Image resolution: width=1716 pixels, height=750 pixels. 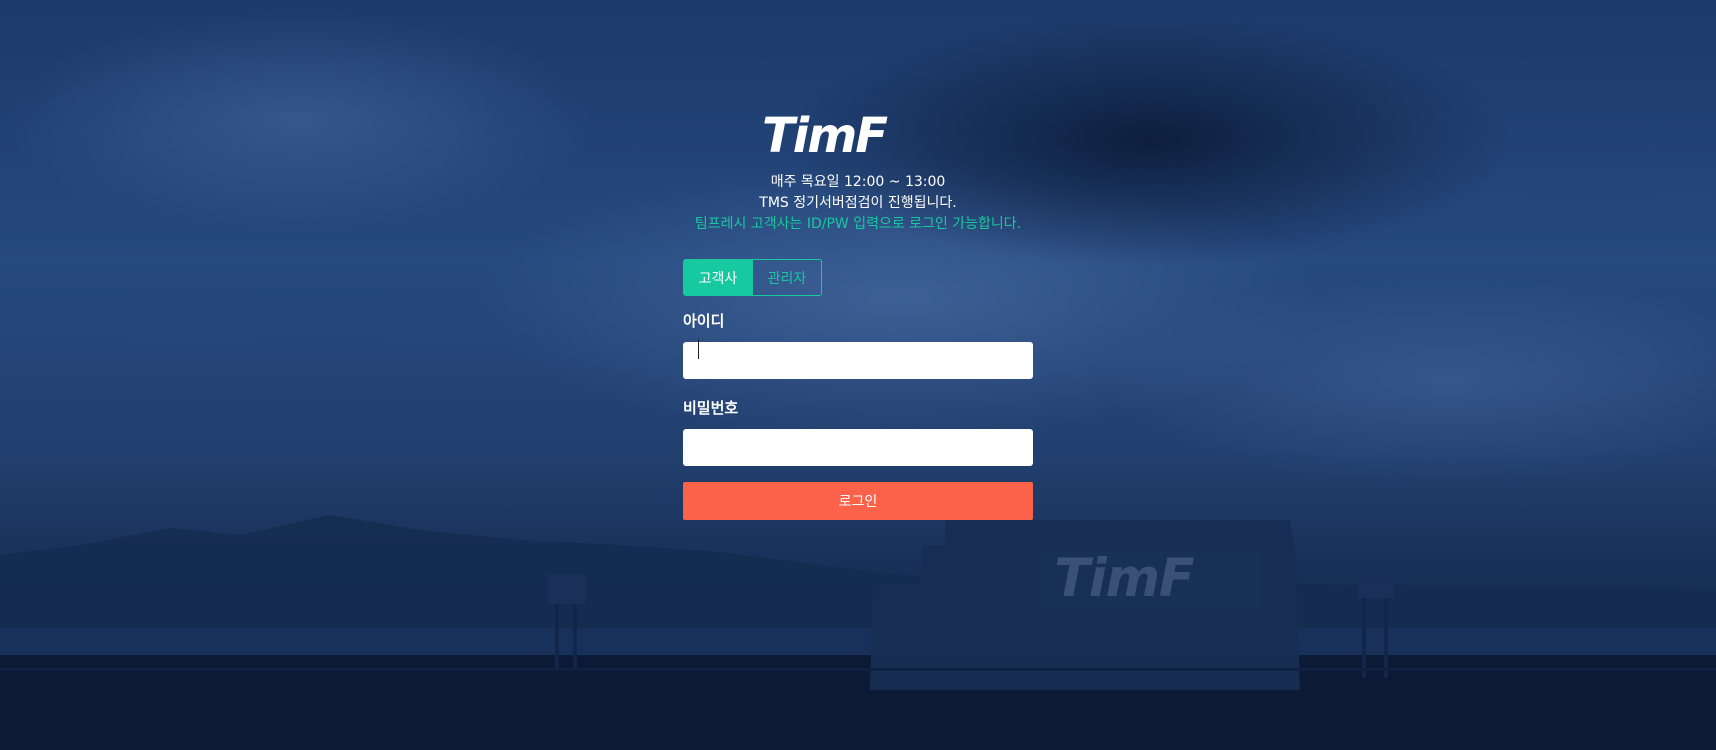 I want to click on notice-line-customer-info: 팀프레시 고객사는 ID/PW 입력으로 로그인 가능합니다., so click(x=858, y=224).